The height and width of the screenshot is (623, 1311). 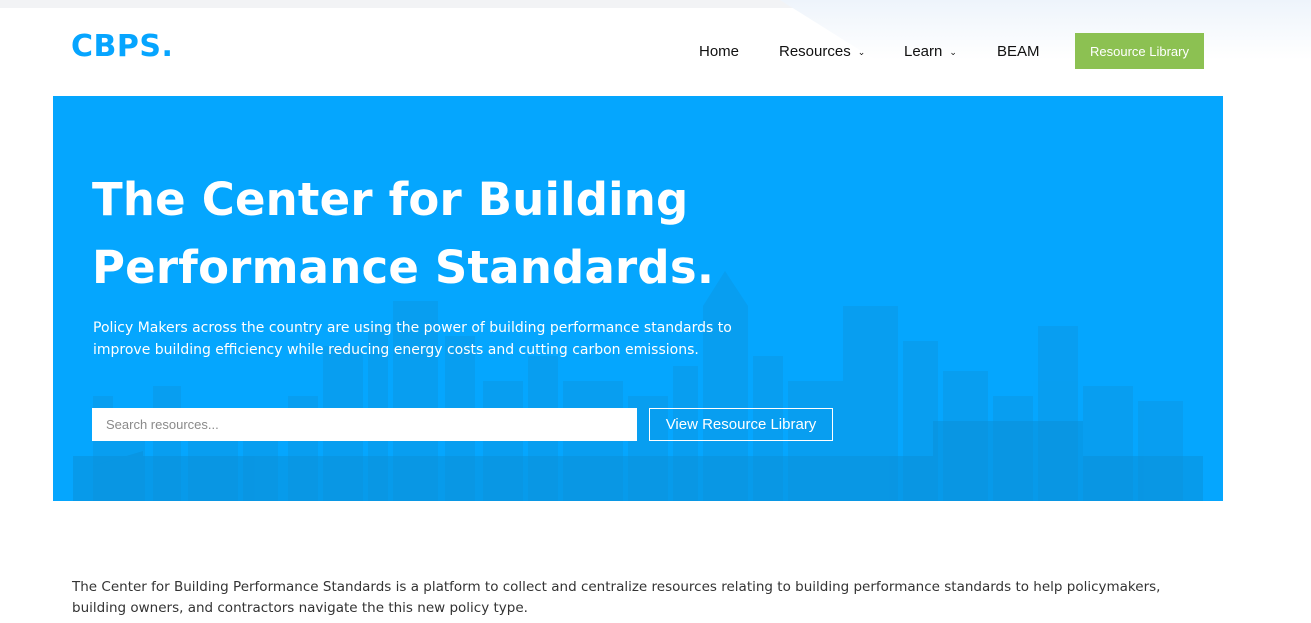 I want to click on nav-learn: Learn ⌄, so click(x=930, y=51).